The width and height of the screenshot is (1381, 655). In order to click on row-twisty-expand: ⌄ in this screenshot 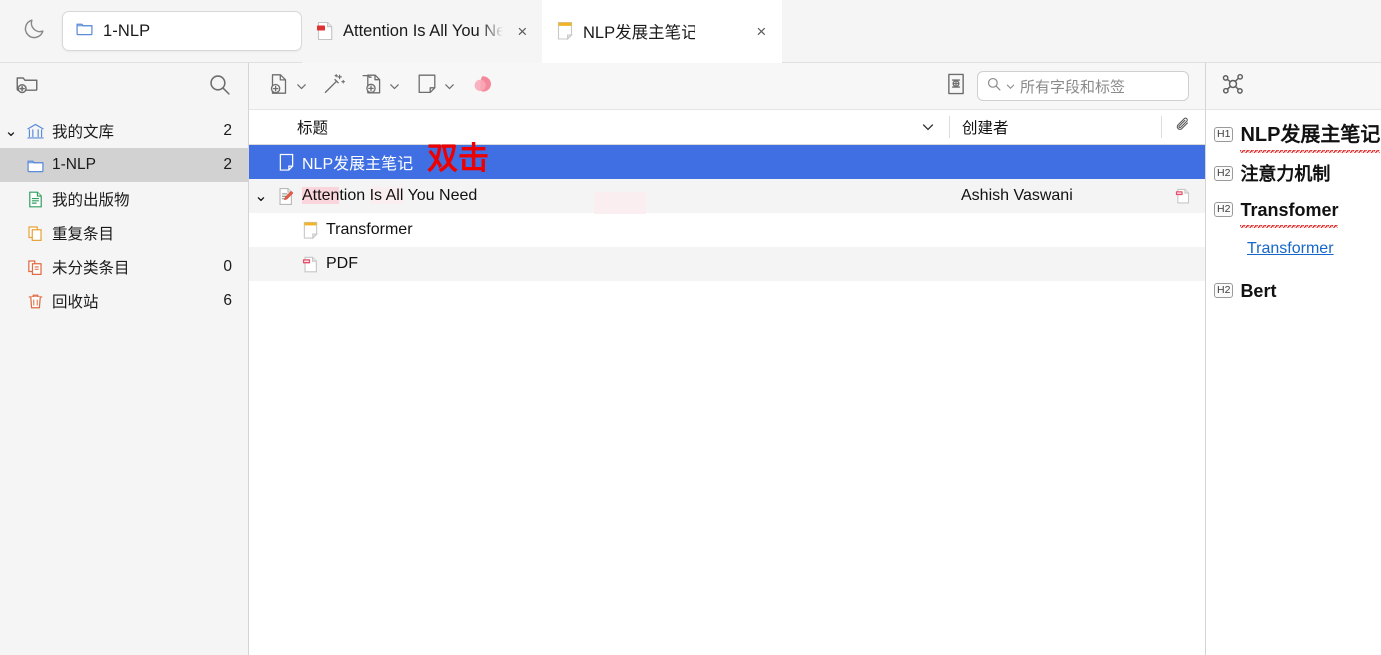, I will do `click(261, 196)`.